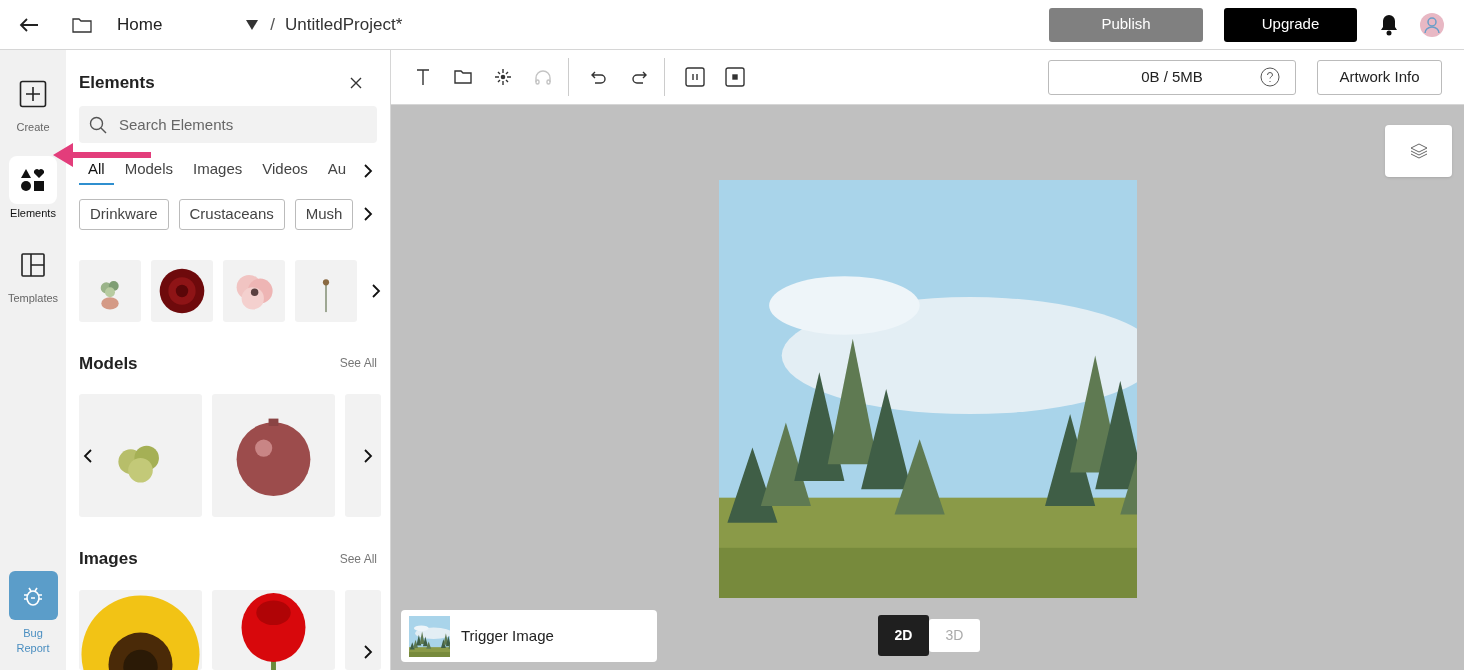  Describe the element at coordinates (1379, 77) in the screenshot. I see `artwork-info-button: Artwork Info` at that location.